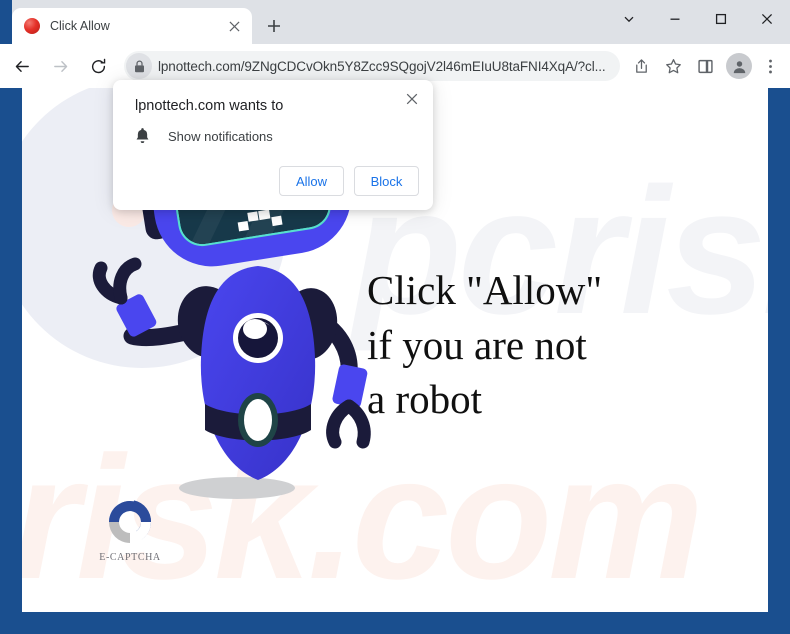 The image size is (790, 634). Describe the element at coordinates (132, 26) in the screenshot. I see `browser-tab: Click Allow` at that location.